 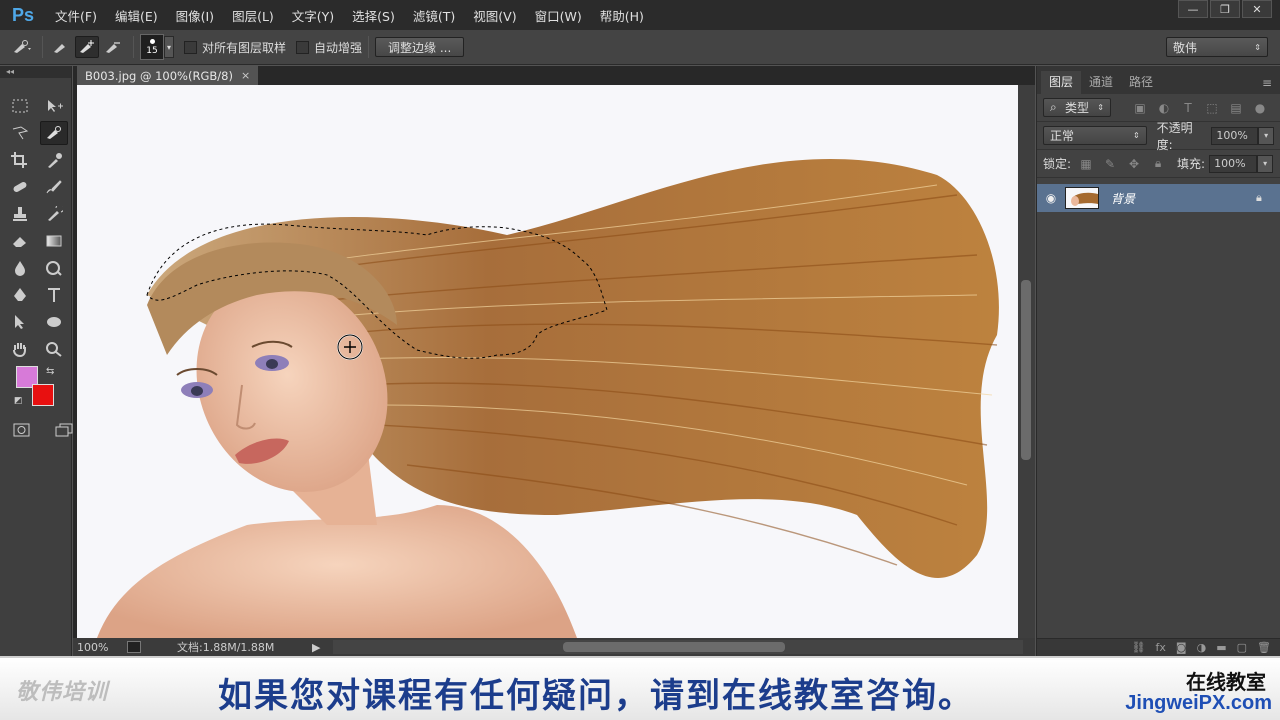 What do you see at coordinates (54, 106) in the screenshot?
I see `move-tool` at bounding box center [54, 106].